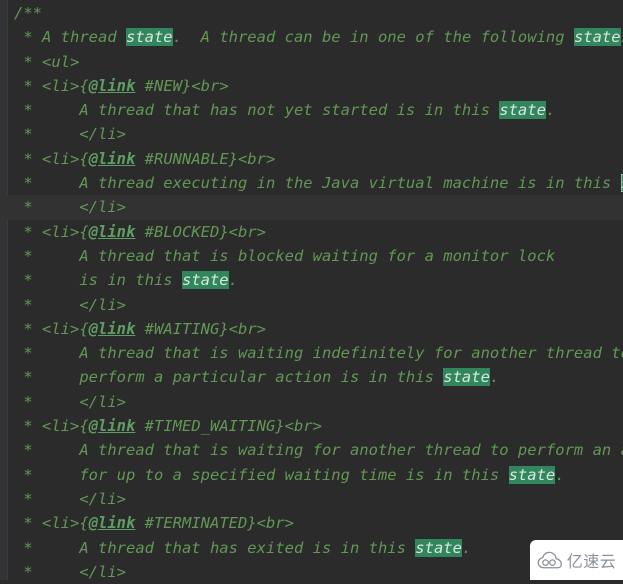  I want to click on code-text: * is in this, so click(98, 280).